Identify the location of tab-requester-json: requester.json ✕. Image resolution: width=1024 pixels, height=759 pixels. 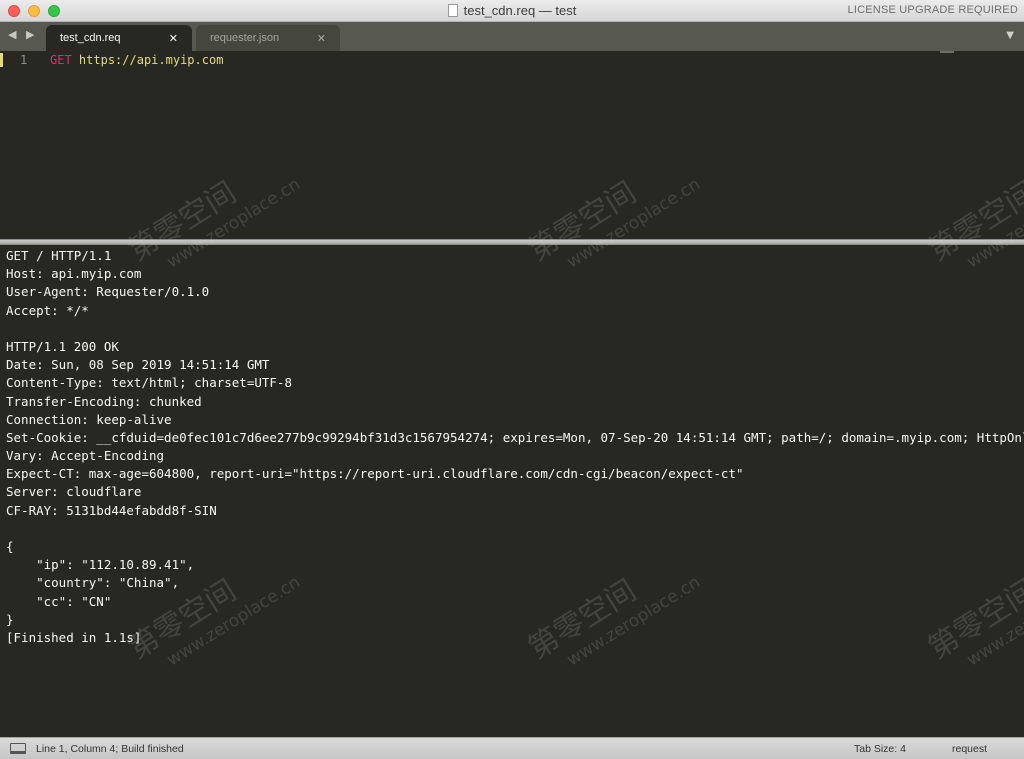
(268, 38).